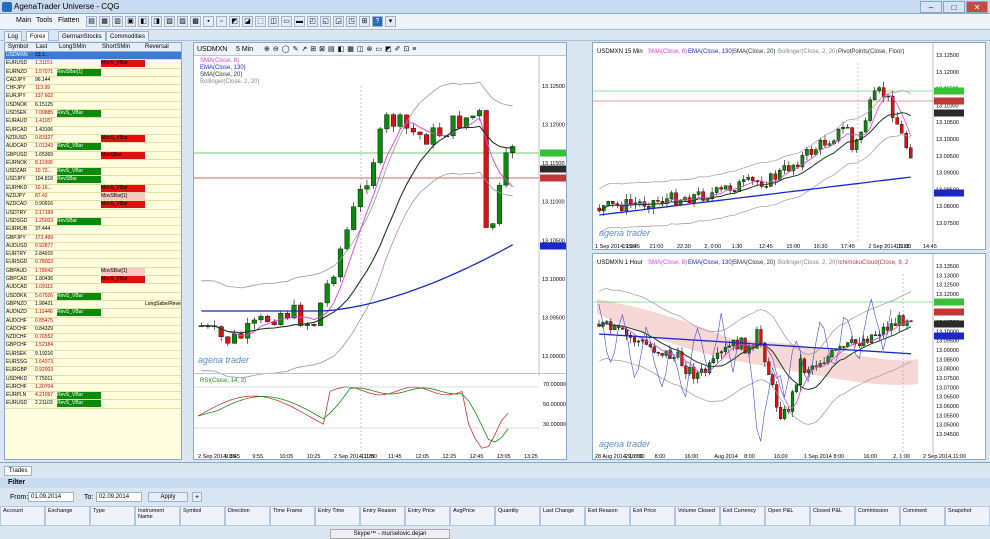 The height and width of the screenshot is (539, 990). I want to click on col-symbol: Symbol, so click(18, 47).